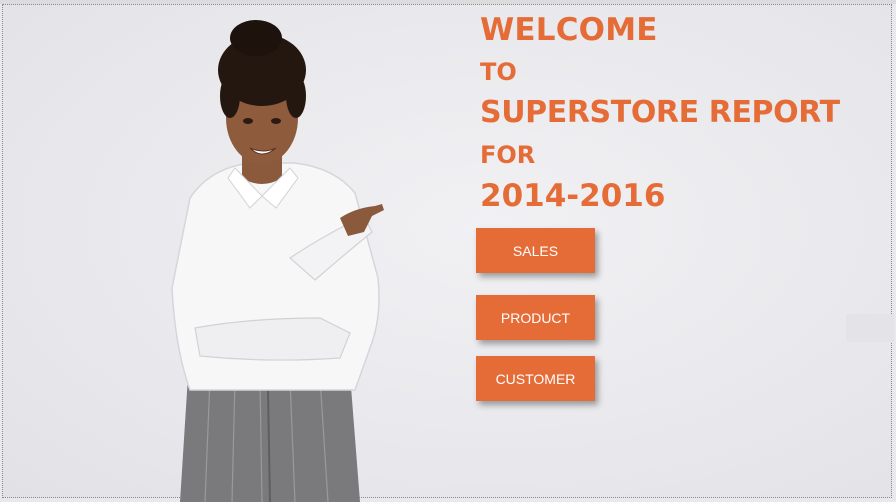  Describe the element at coordinates (535, 317) in the screenshot. I see `product-button: PRODUCT` at that location.